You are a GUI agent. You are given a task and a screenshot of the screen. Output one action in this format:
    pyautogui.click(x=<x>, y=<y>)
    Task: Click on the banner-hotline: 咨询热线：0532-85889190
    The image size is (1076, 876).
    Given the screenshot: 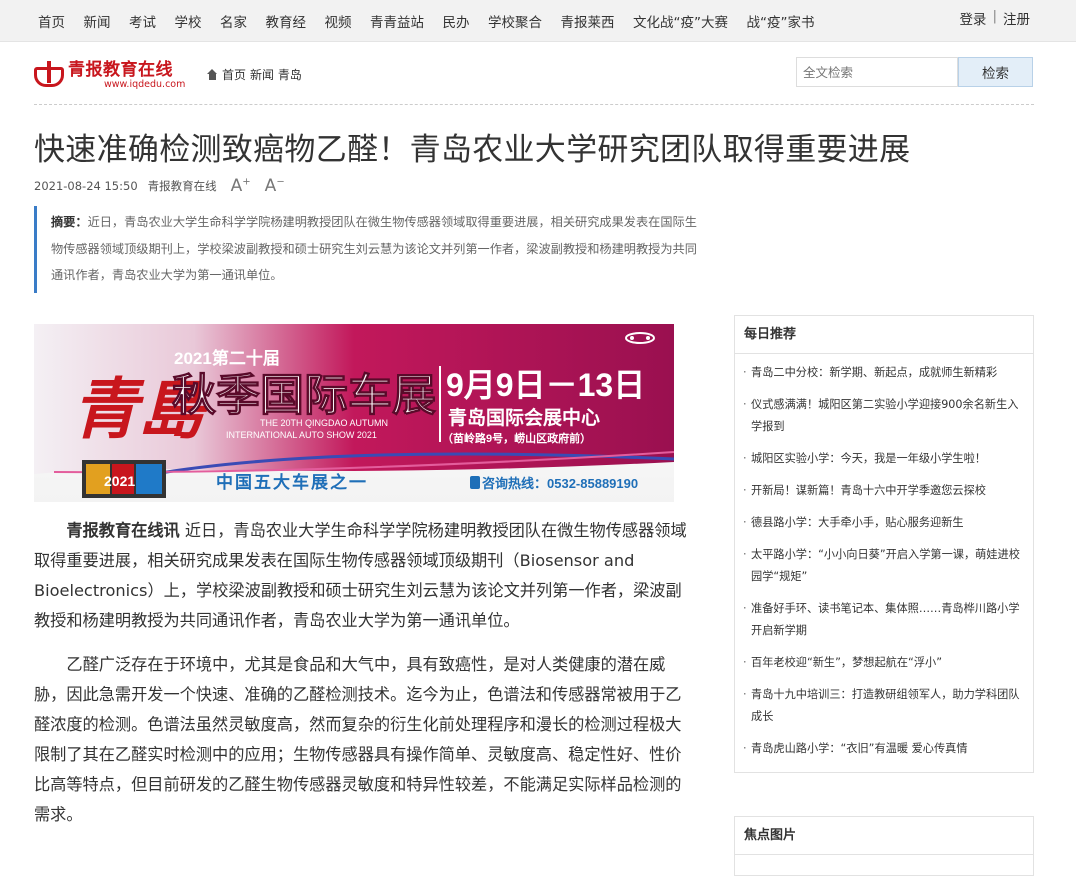 What is the action you would take?
    pyautogui.click(x=560, y=483)
    